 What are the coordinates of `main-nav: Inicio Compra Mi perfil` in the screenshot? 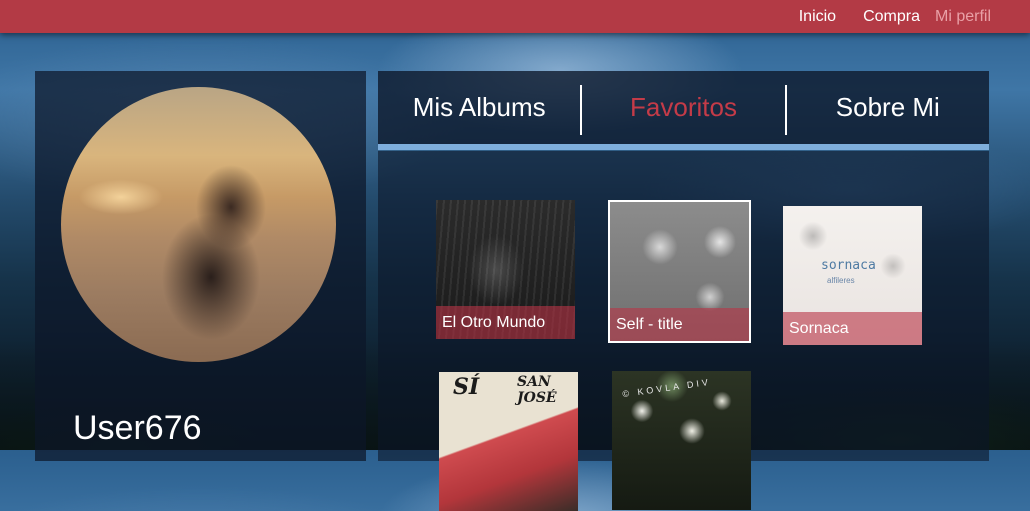 It's located at (914, 16).